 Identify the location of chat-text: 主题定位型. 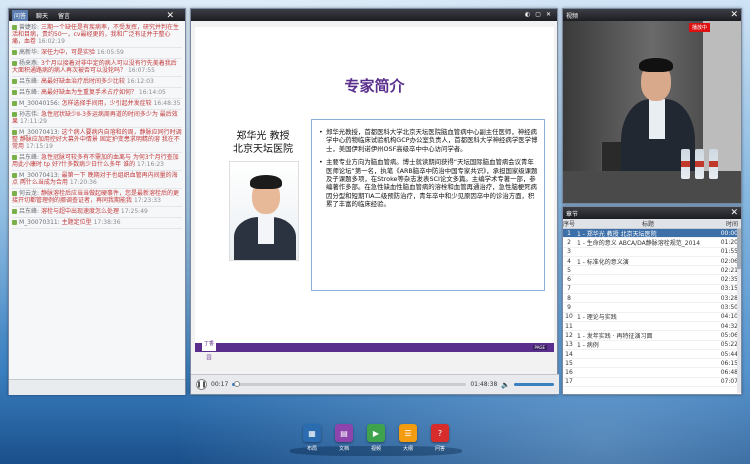
(76, 222).